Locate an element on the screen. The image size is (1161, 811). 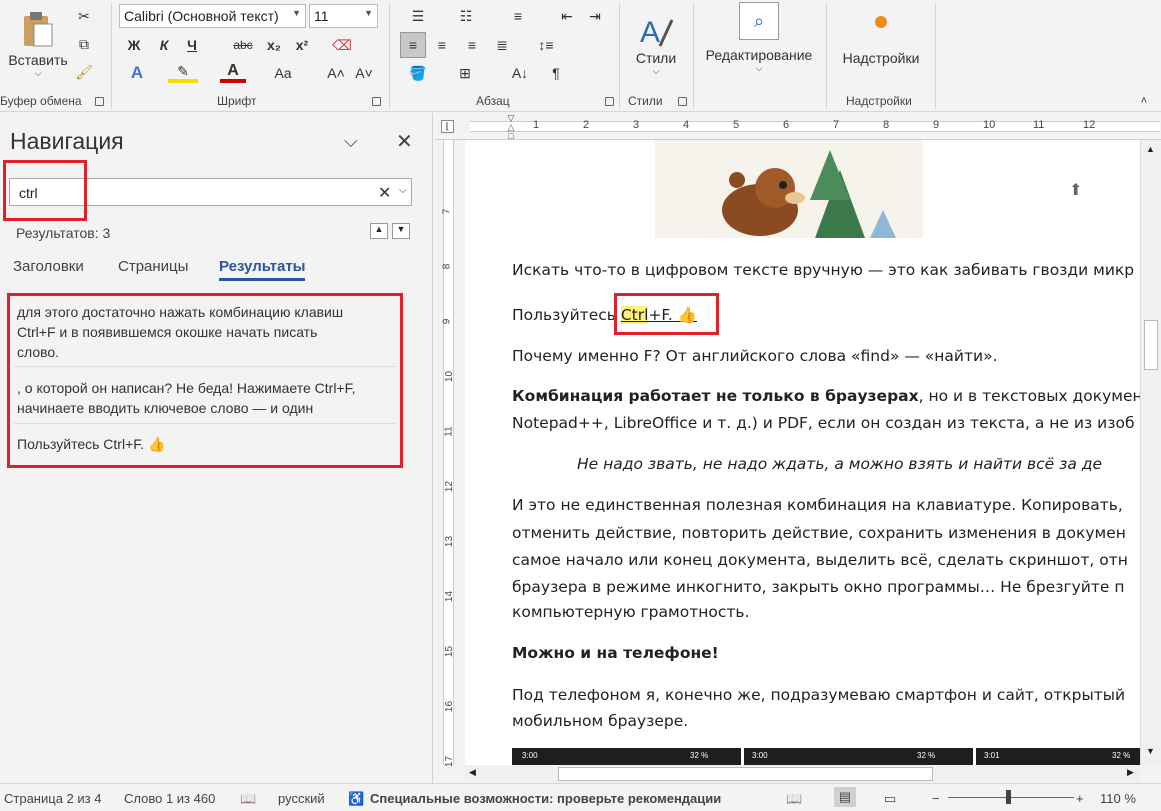
copy-icon: ⧉ is located at coordinates (84, 44).